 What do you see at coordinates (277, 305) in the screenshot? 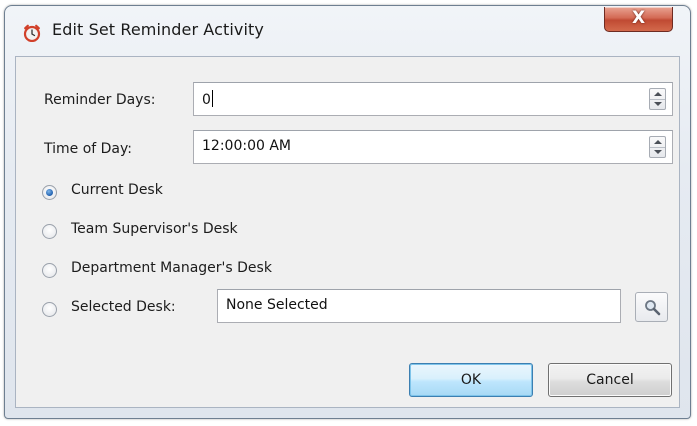
I see `selected-desk-value: None Selected` at bounding box center [277, 305].